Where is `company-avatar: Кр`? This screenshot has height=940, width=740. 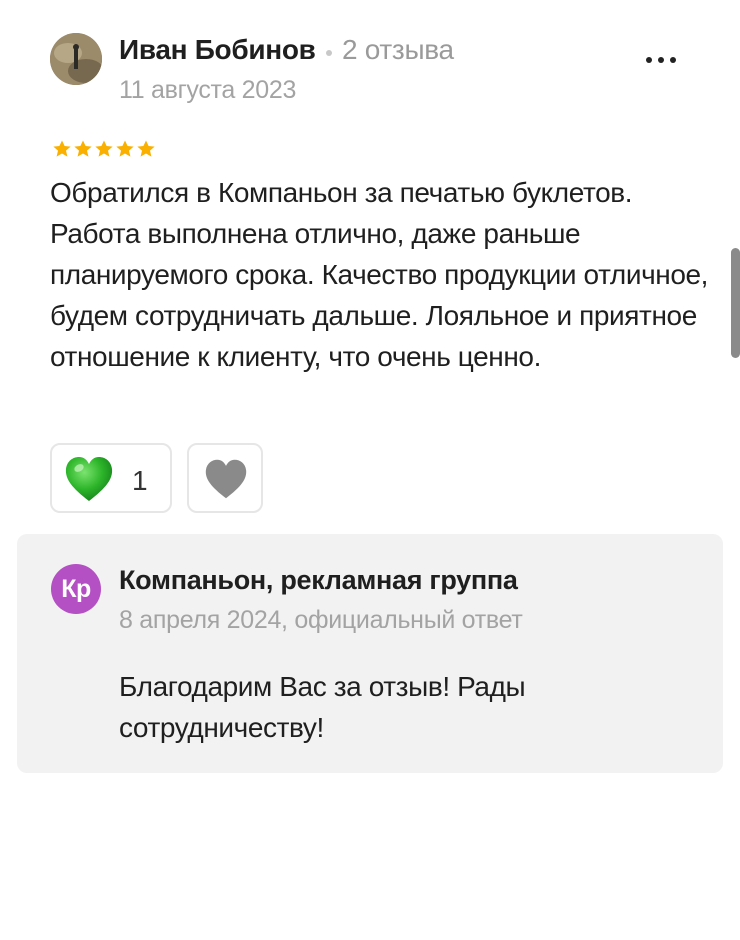
company-avatar: Кр is located at coordinates (76, 589).